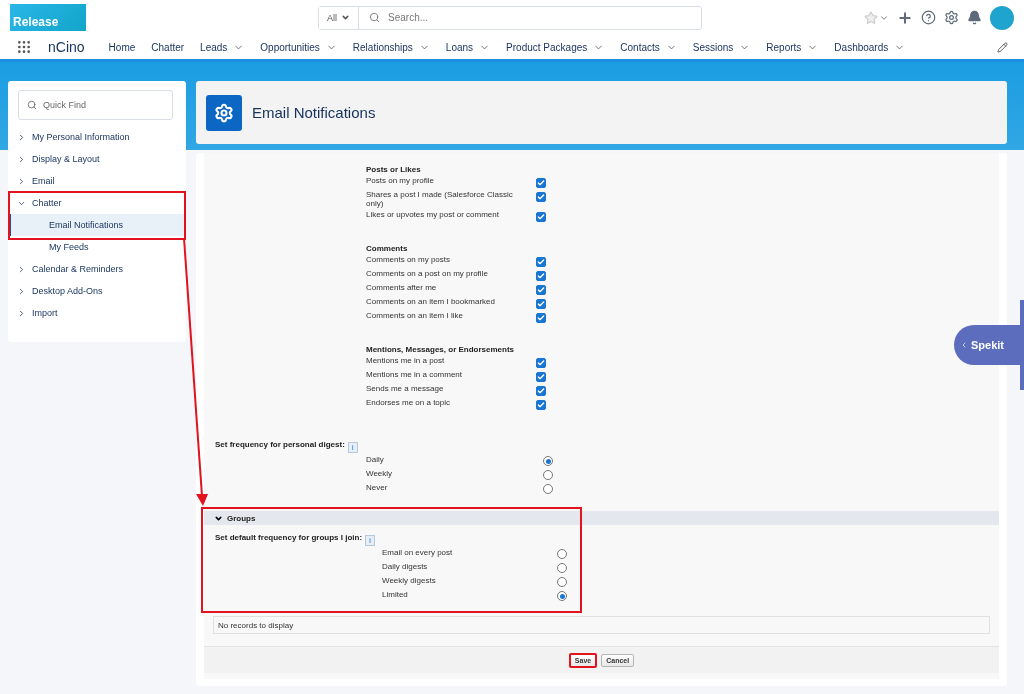 Image resolution: width=1024 pixels, height=694 pixels. I want to click on sidebar-item: Desktop Add-Ons, so click(97, 291).